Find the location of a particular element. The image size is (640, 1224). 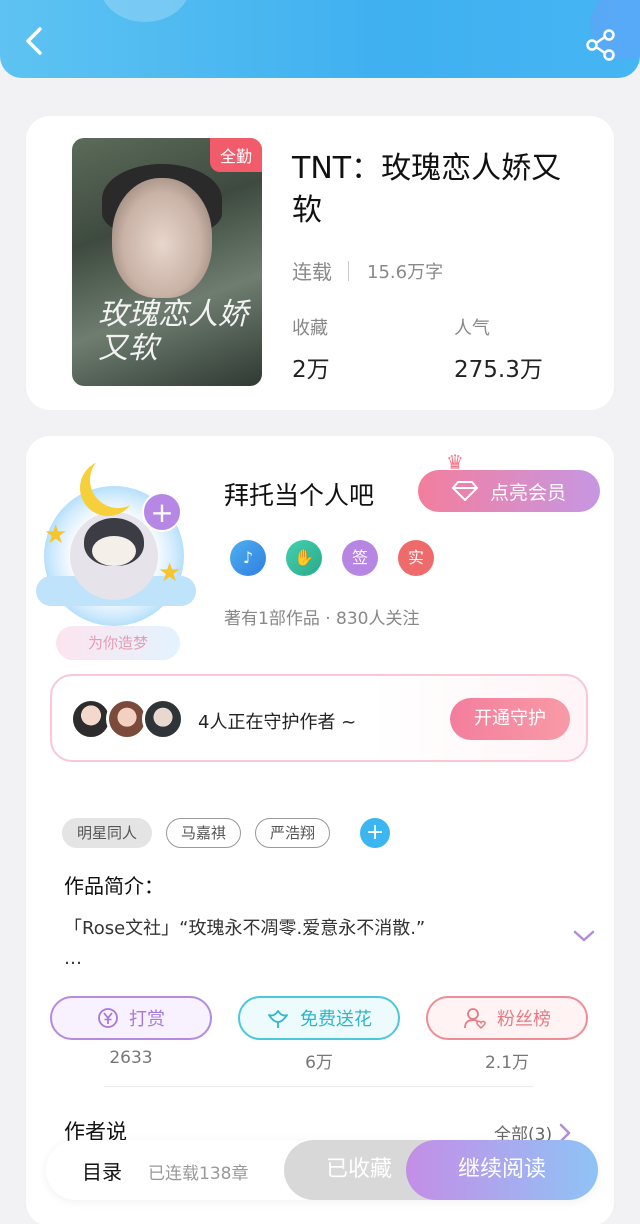

popularity-label: 人气 is located at coordinates (472, 328).